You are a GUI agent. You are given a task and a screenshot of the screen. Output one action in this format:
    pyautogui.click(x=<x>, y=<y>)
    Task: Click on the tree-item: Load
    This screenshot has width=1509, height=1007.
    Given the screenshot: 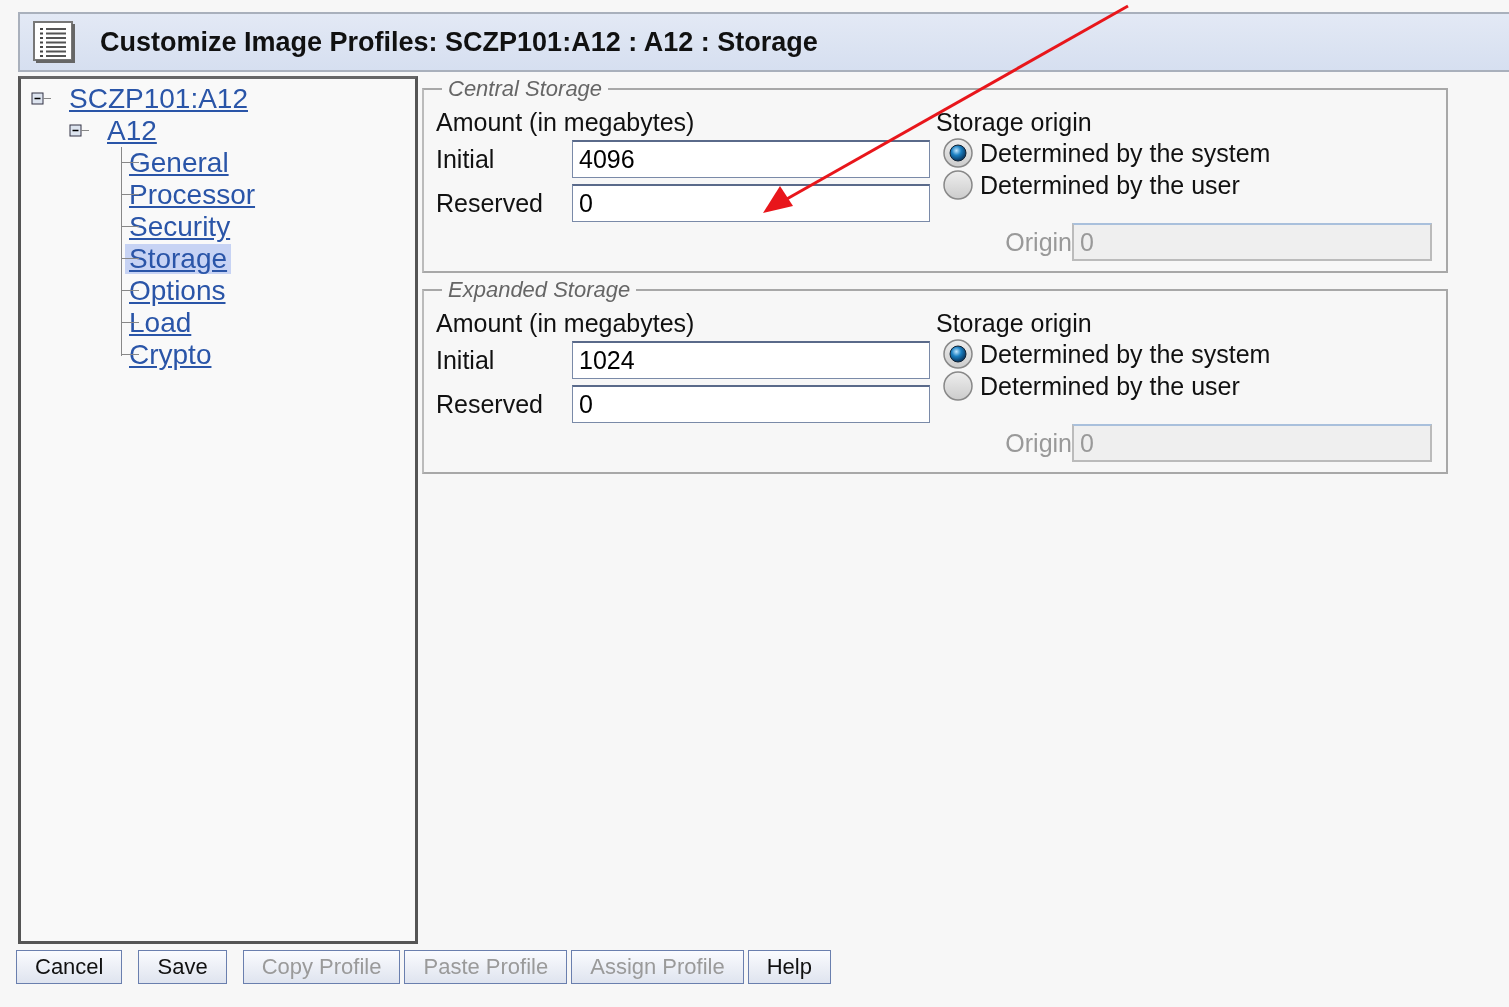 What is the action you would take?
    pyautogui.click(x=160, y=323)
    